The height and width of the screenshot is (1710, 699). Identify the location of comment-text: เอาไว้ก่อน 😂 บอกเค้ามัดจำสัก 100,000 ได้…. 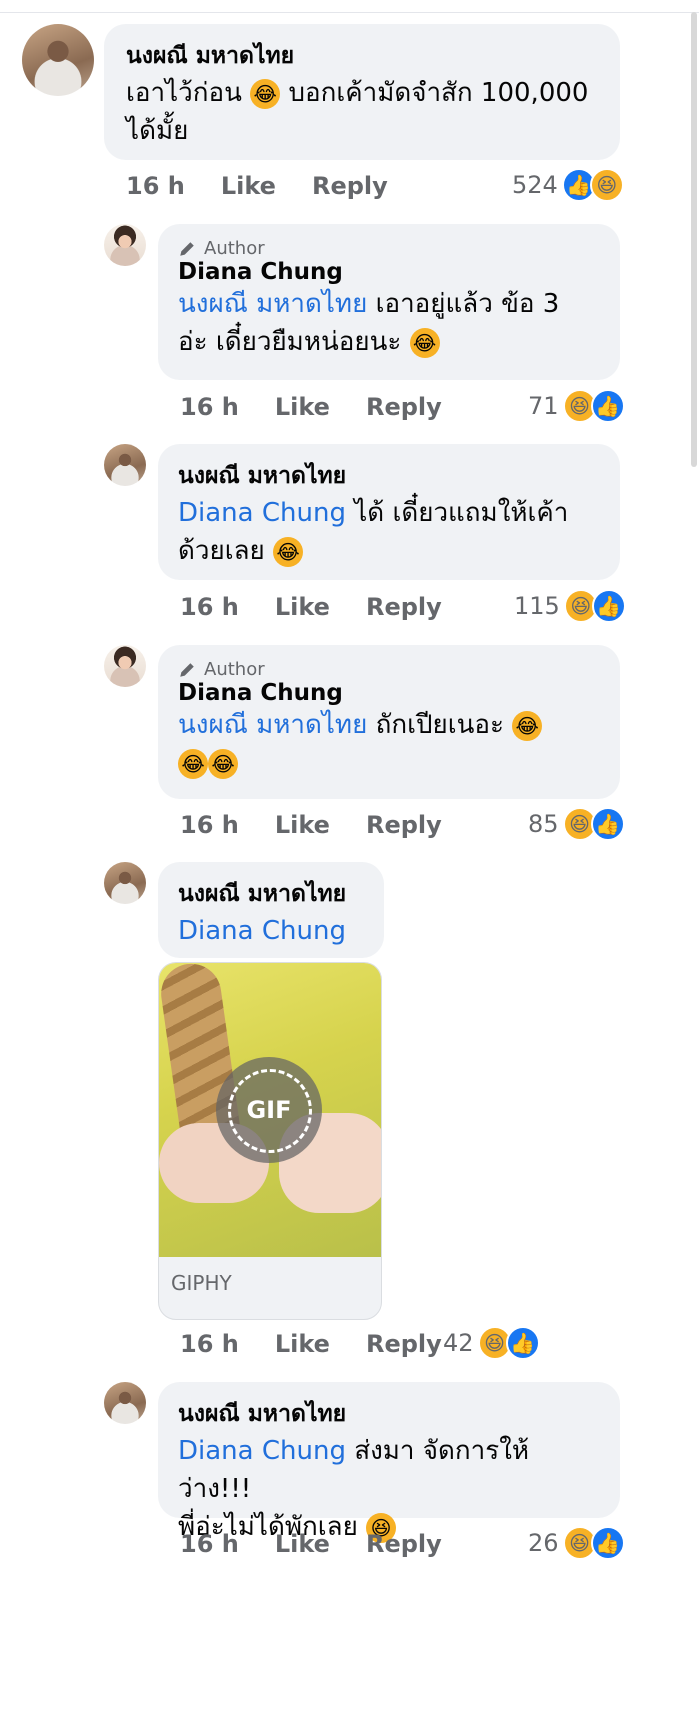
(362, 112).